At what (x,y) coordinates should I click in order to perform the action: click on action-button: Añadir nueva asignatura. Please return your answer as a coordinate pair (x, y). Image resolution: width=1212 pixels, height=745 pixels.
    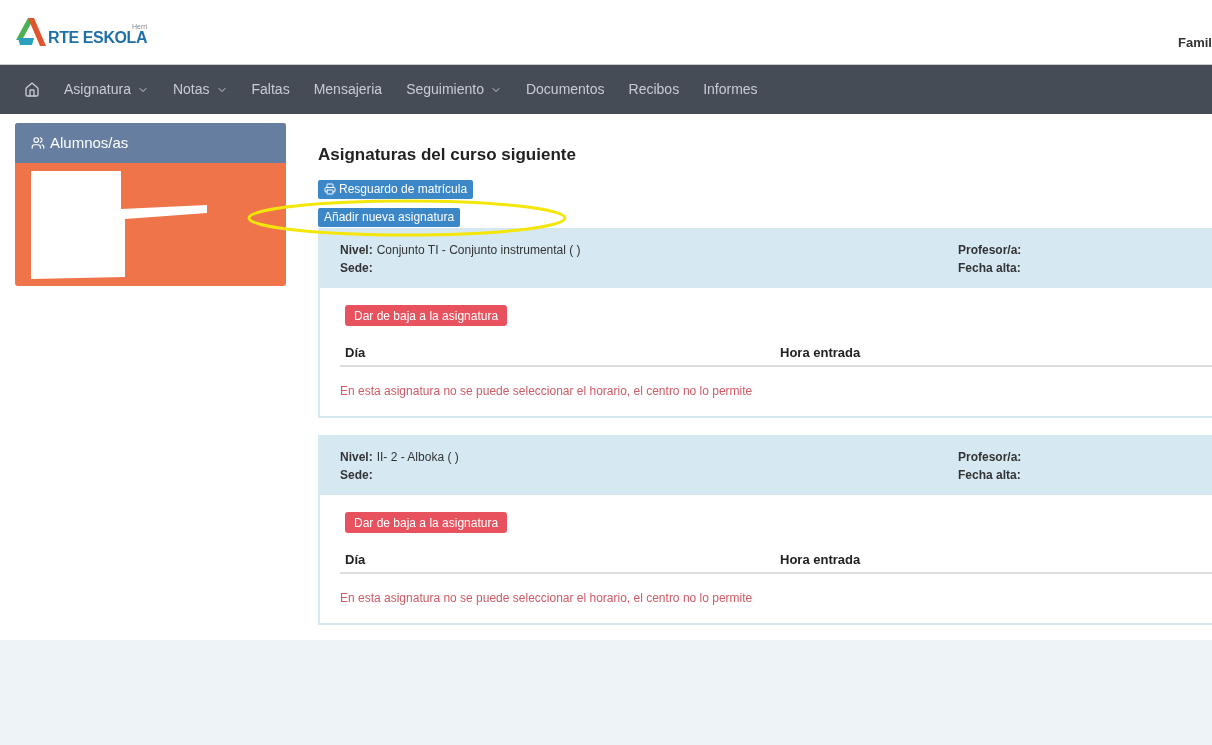
    Looking at the image, I should click on (389, 217).